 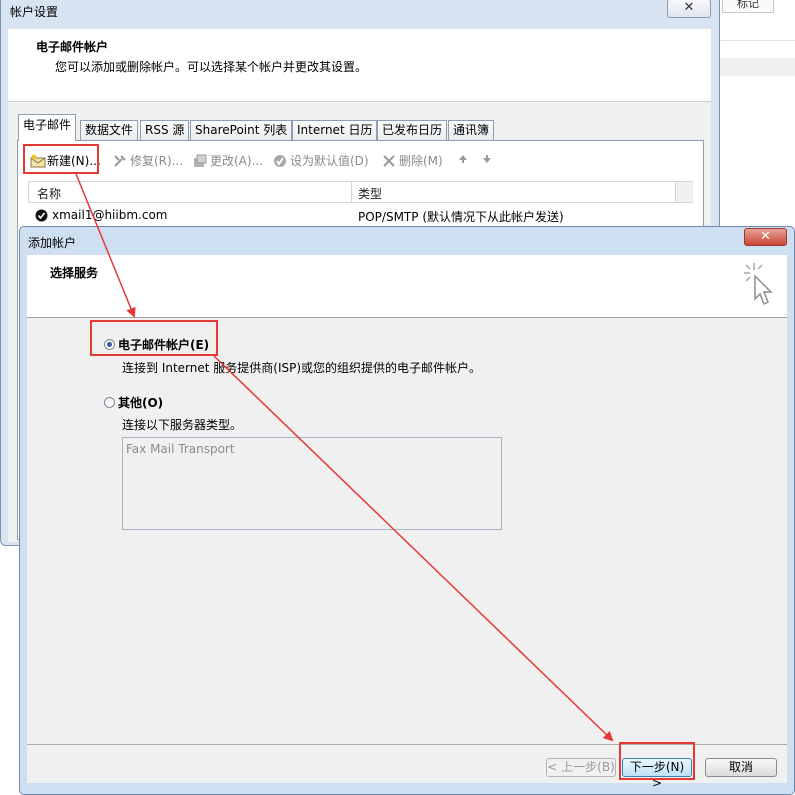 What do you see at coordinates (412, 130) in the screenshot?
I see `tab-published-calendars: 已发布日历` at bounding box center [412, 130].